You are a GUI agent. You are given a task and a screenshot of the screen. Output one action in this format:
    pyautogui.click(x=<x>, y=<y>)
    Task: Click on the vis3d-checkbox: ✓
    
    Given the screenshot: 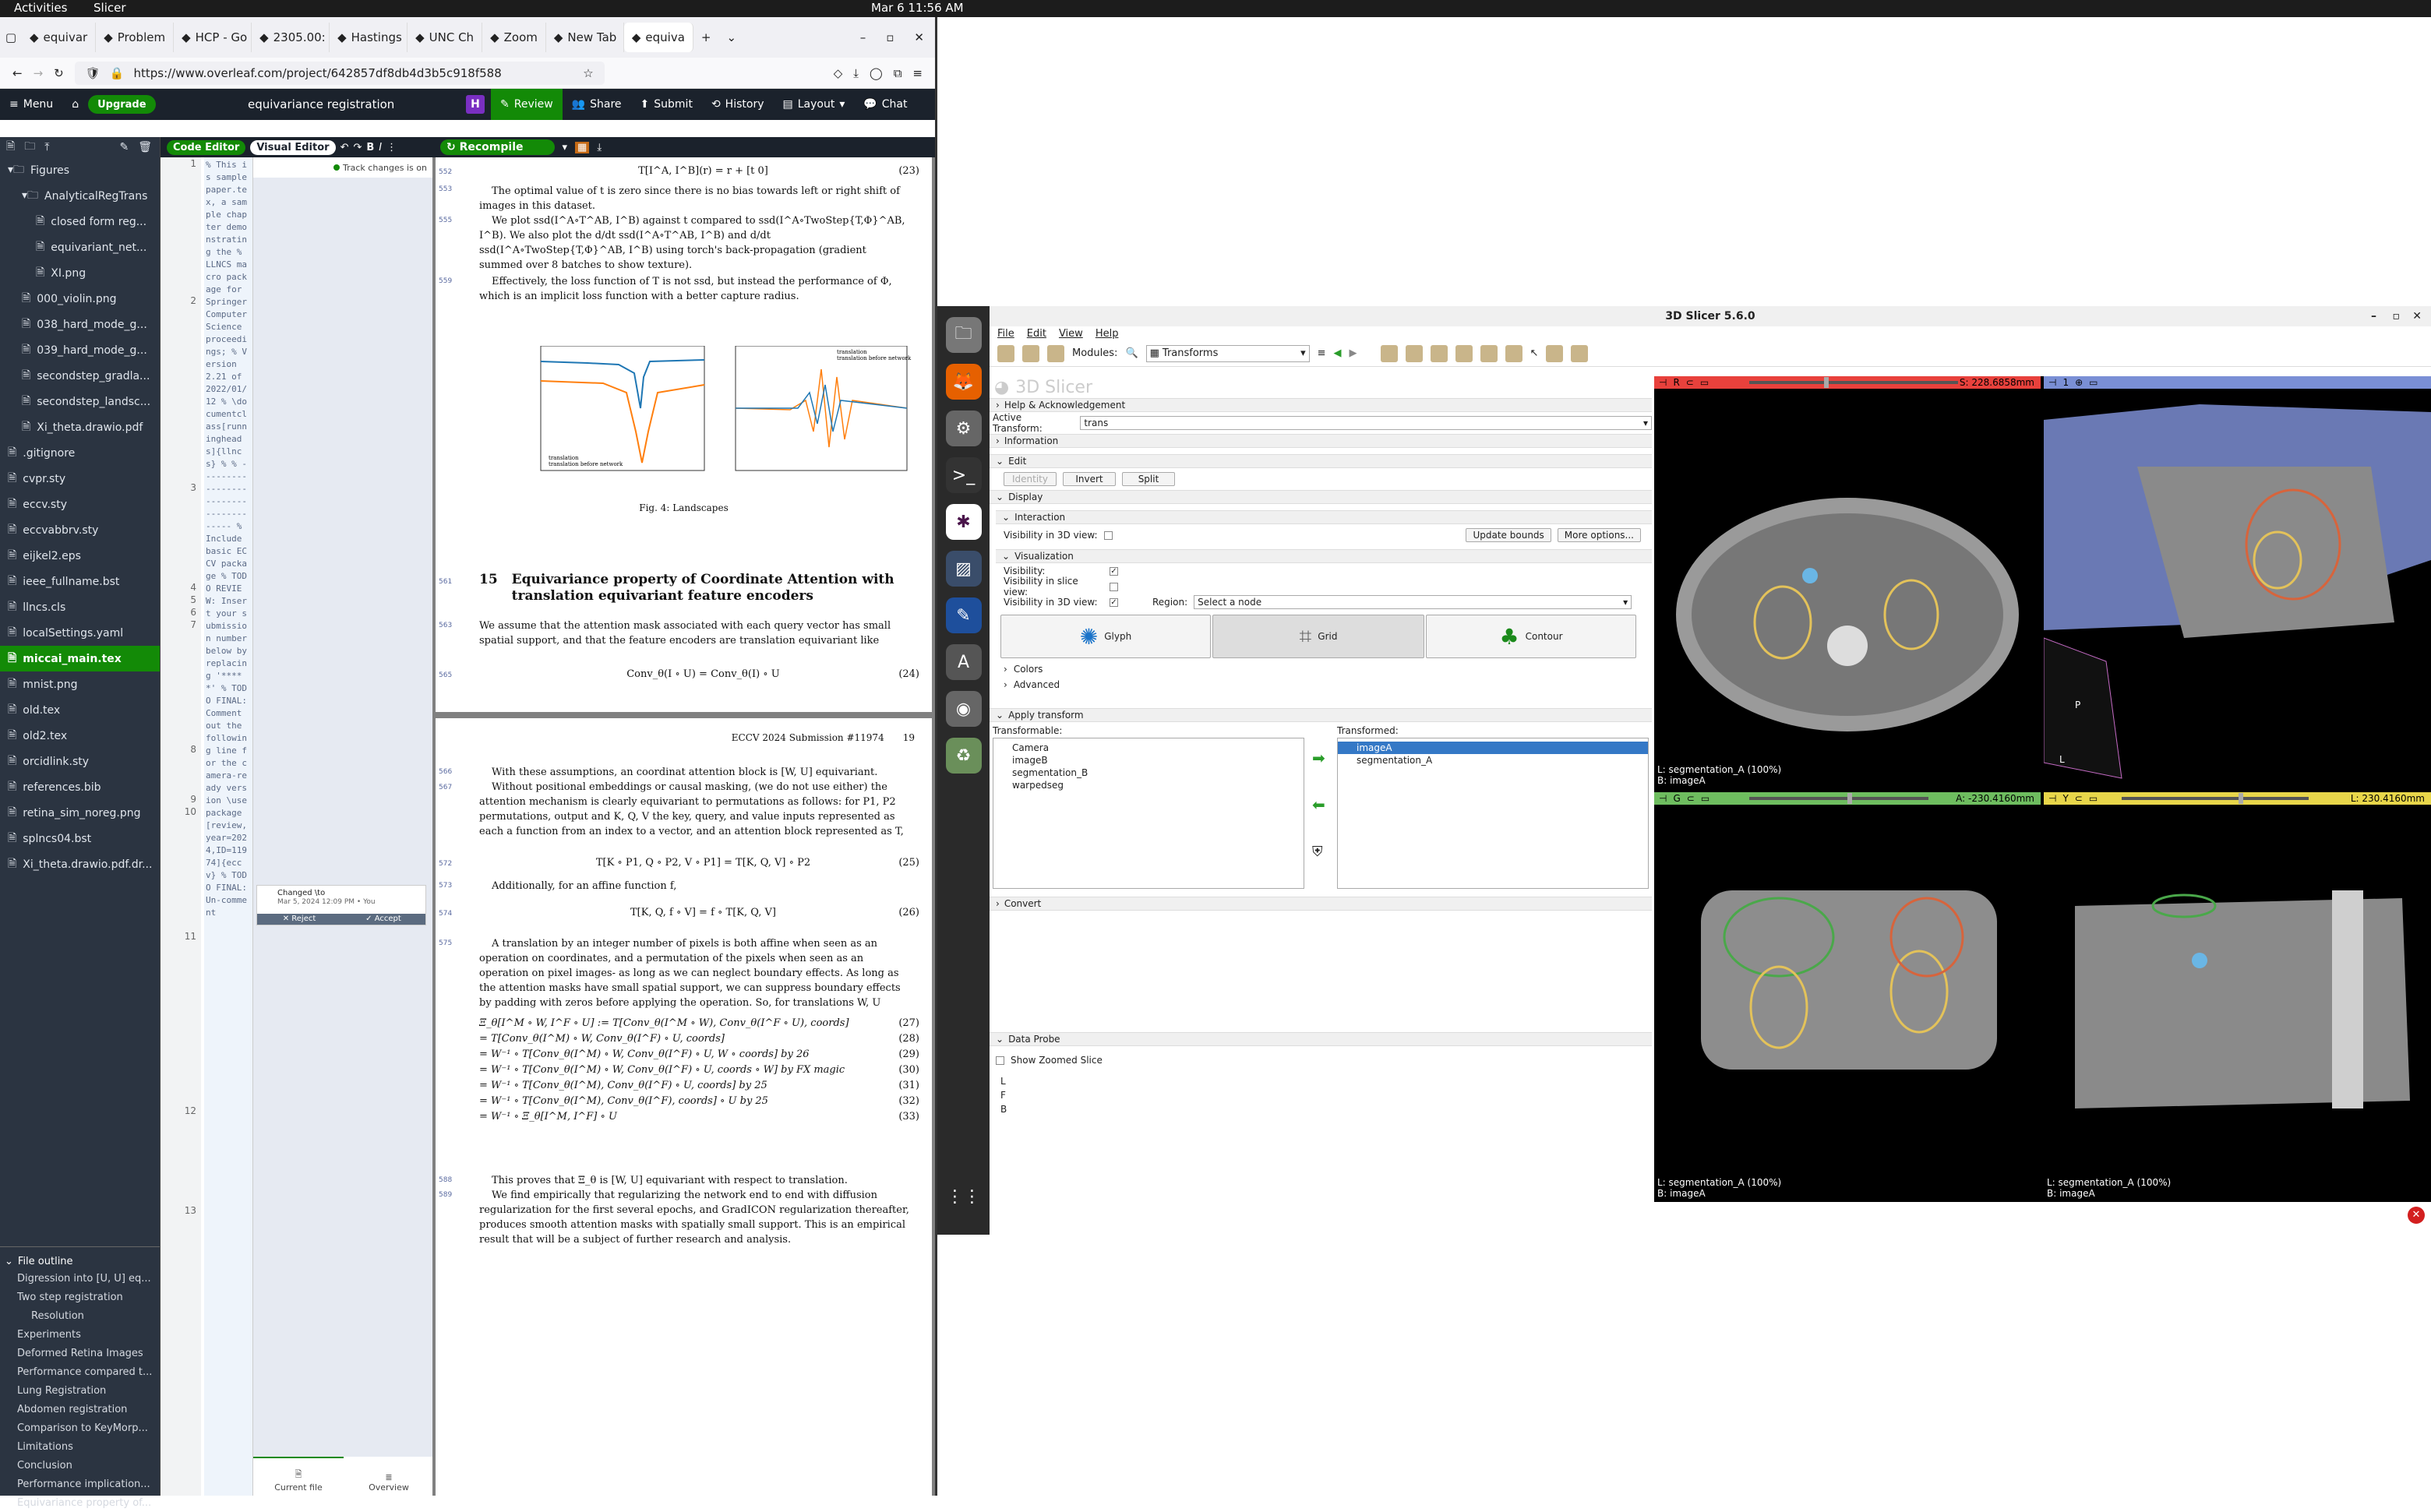 What is the action you would take?
    pyautogui.click(x=1114, y=602)
    